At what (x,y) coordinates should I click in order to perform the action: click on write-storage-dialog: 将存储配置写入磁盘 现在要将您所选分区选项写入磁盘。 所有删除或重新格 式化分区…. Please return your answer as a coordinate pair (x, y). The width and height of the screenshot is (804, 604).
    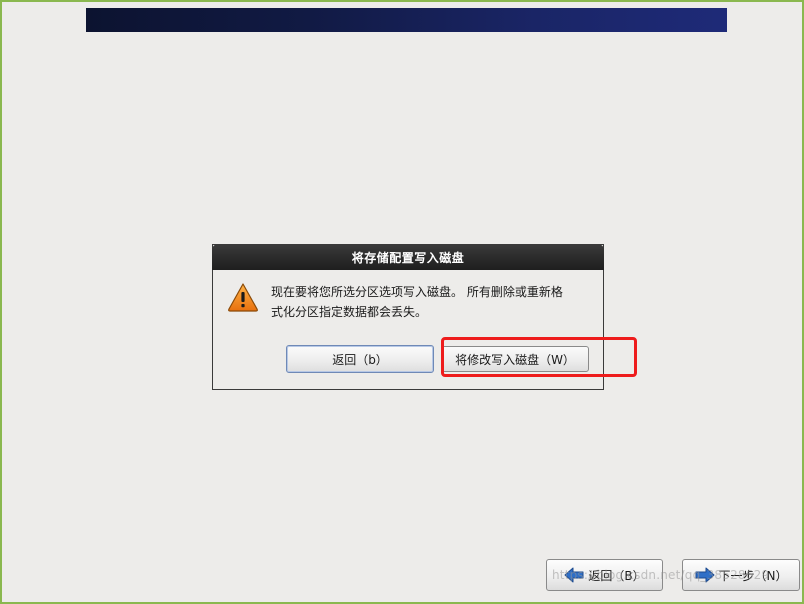
    Looking at the image, I should click on (408, 317).